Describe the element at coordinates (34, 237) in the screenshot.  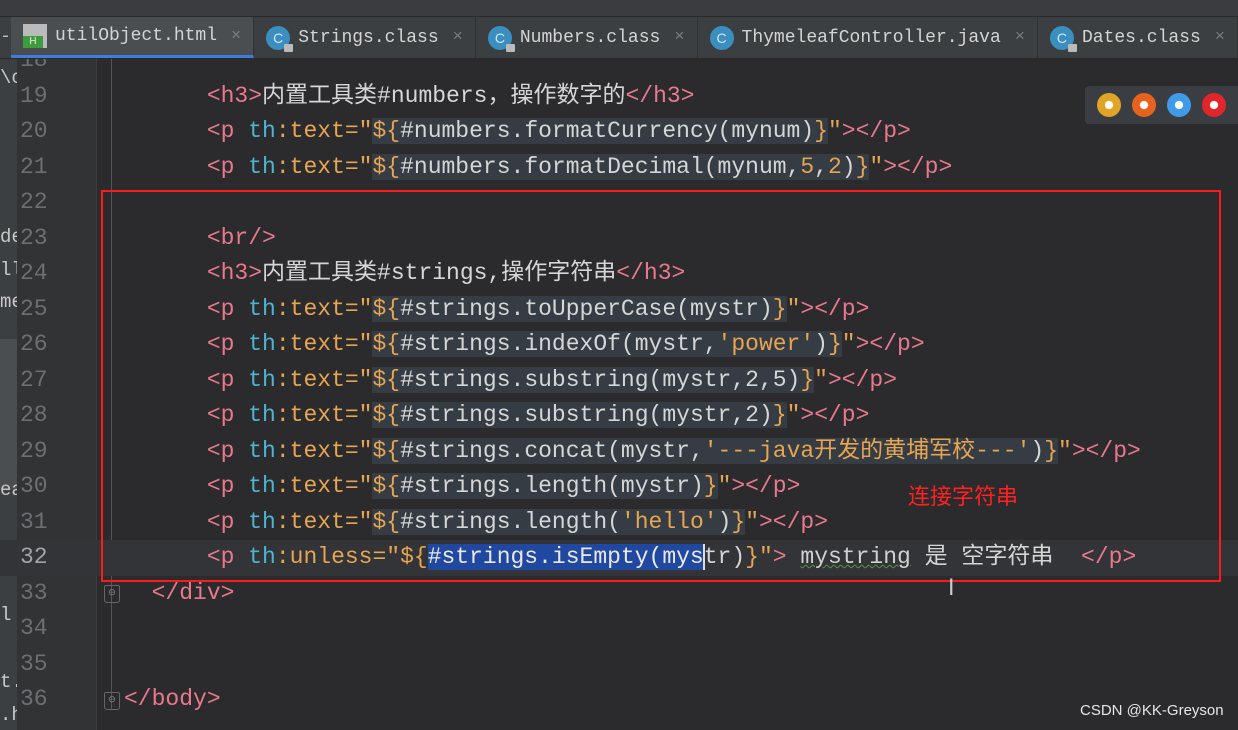
I see `line-number: 23` at that location.